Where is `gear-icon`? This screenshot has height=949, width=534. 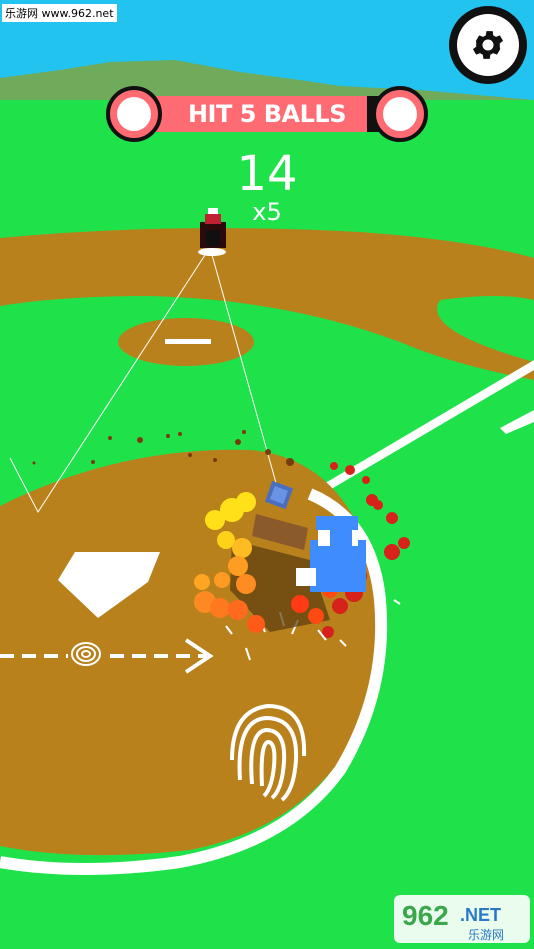
gear-icon is located at coordinates (488, 45).